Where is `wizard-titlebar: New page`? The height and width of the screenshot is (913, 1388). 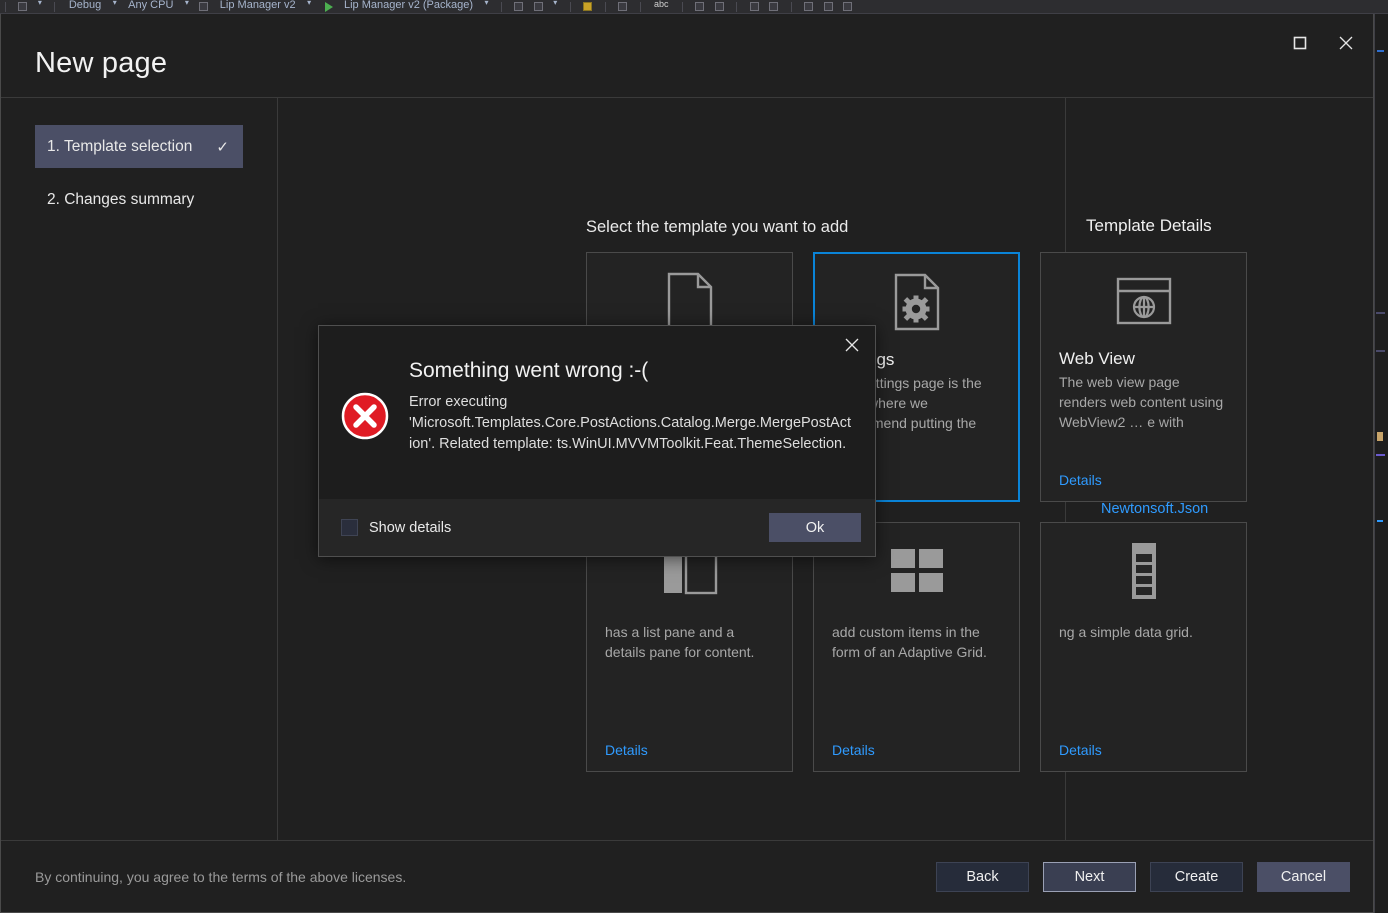
wizard-titlebar: New page is located at coordinates (687, 55).